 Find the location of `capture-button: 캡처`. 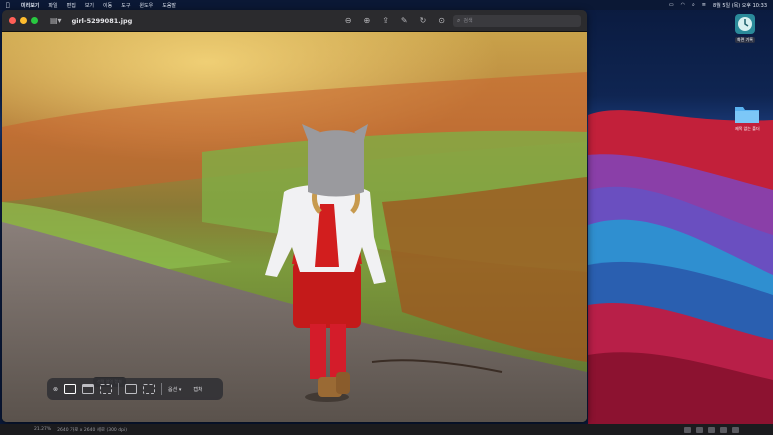

capture-button: 캡처 is located at coordinates (197, 389).